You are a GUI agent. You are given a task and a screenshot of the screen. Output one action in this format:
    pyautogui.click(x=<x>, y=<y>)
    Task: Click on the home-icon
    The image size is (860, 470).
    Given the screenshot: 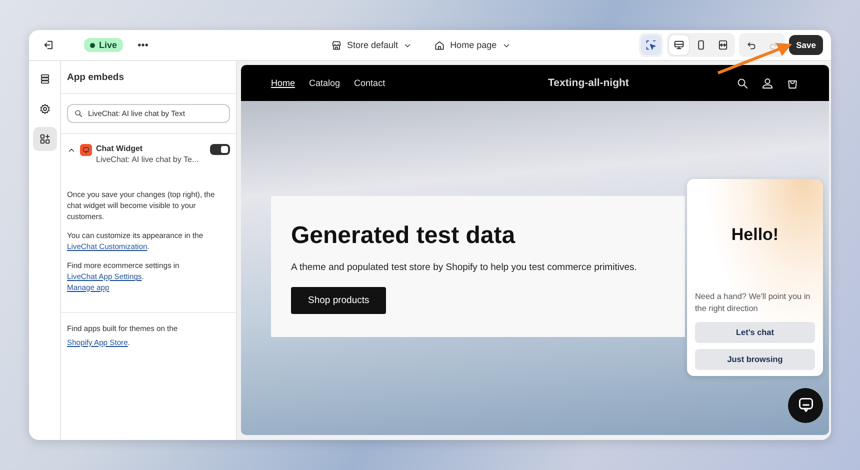 What is the action you would take?
    pyautogui.click(x=440, y=45)
    